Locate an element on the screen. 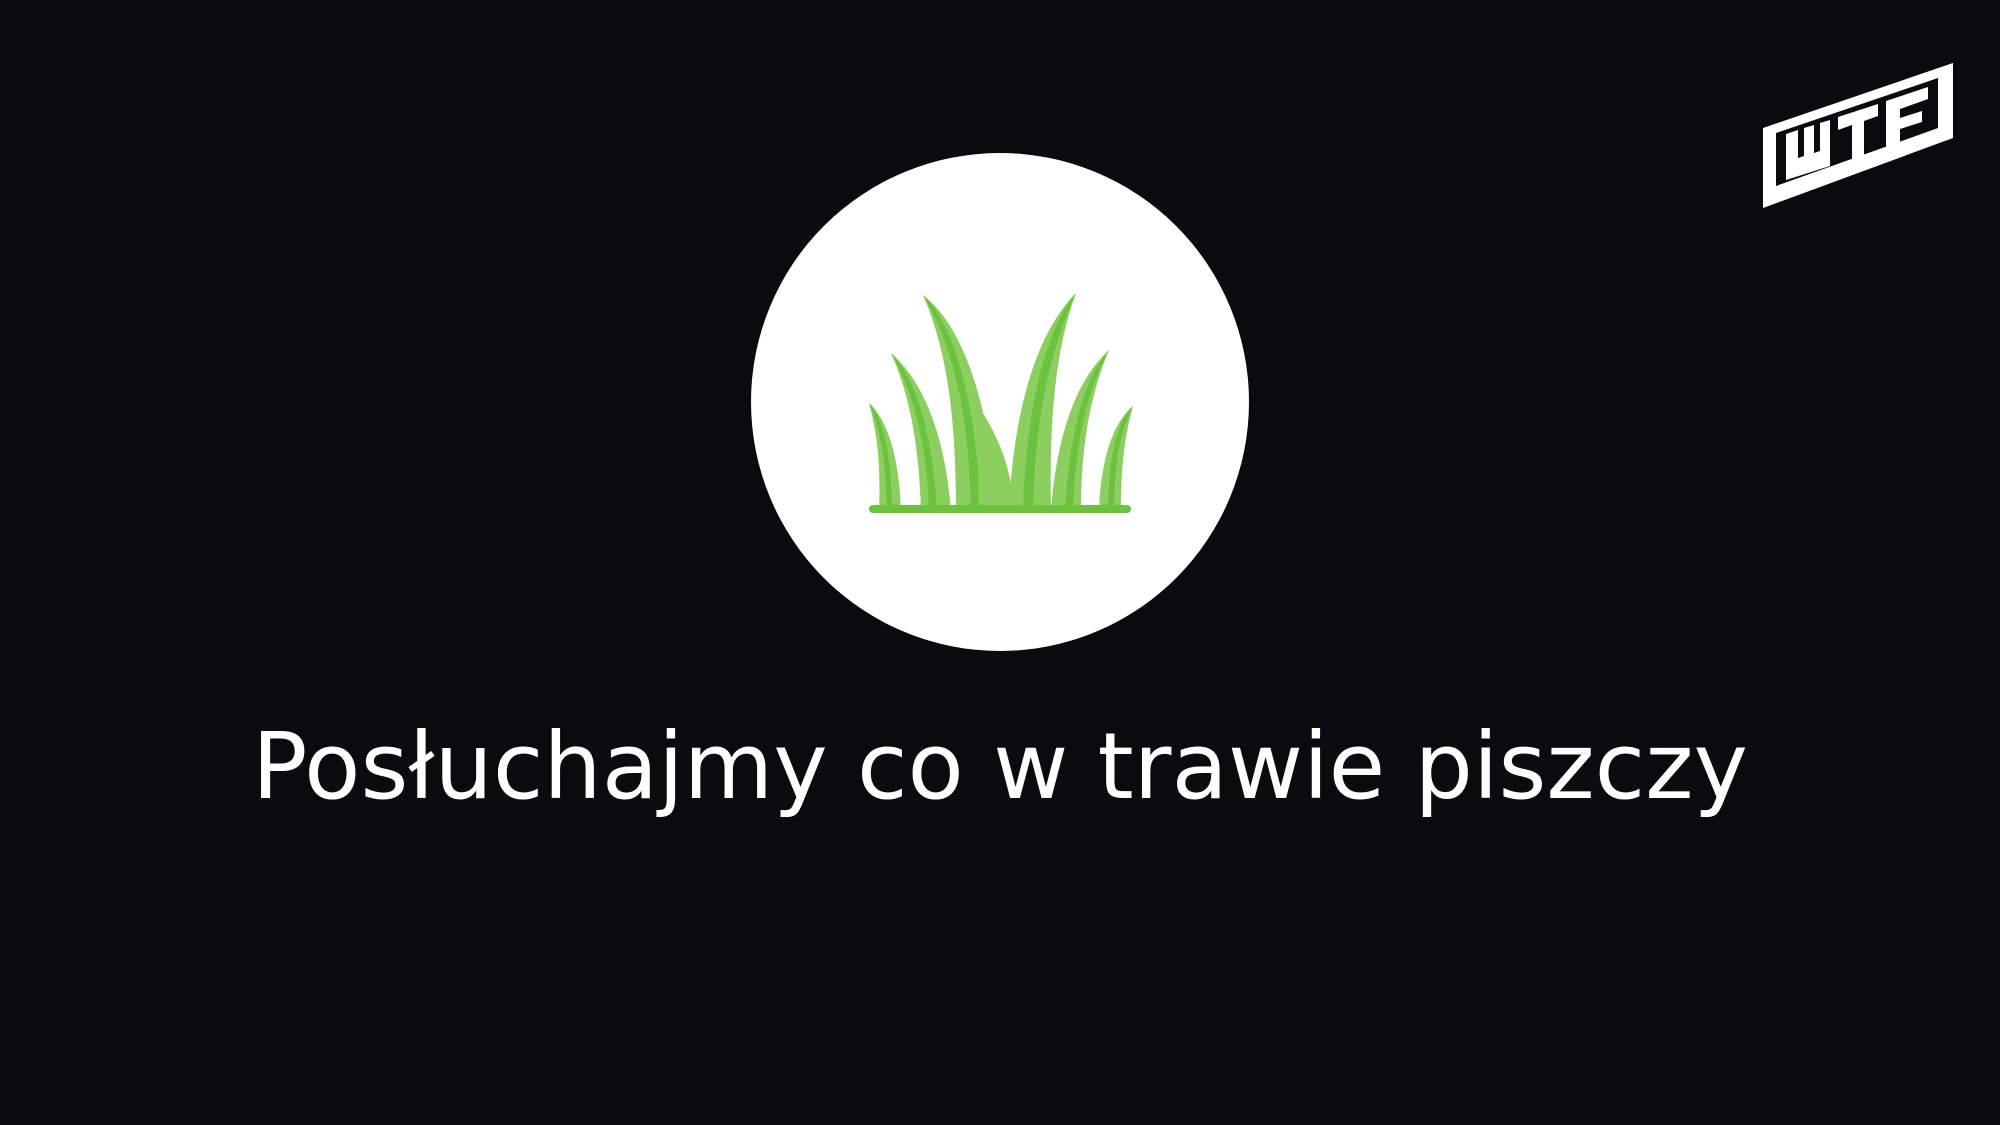 This screenshot has height=1125, width=2000. grass-icon is located at coordinates (1001, 403).